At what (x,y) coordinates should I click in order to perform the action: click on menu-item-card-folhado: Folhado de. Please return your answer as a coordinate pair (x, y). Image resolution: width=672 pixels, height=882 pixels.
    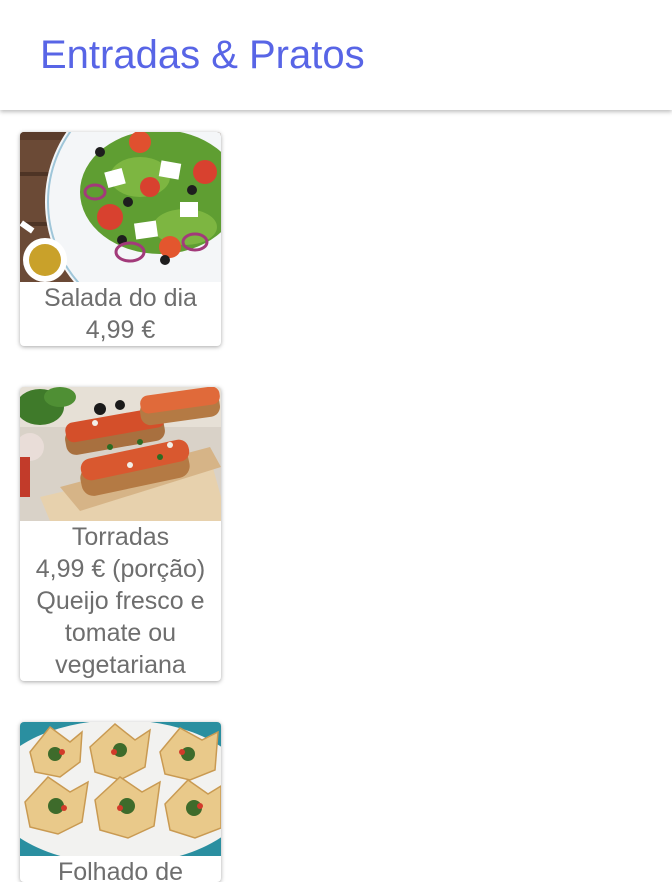
    Looking at the image, I should click on (120, 802).